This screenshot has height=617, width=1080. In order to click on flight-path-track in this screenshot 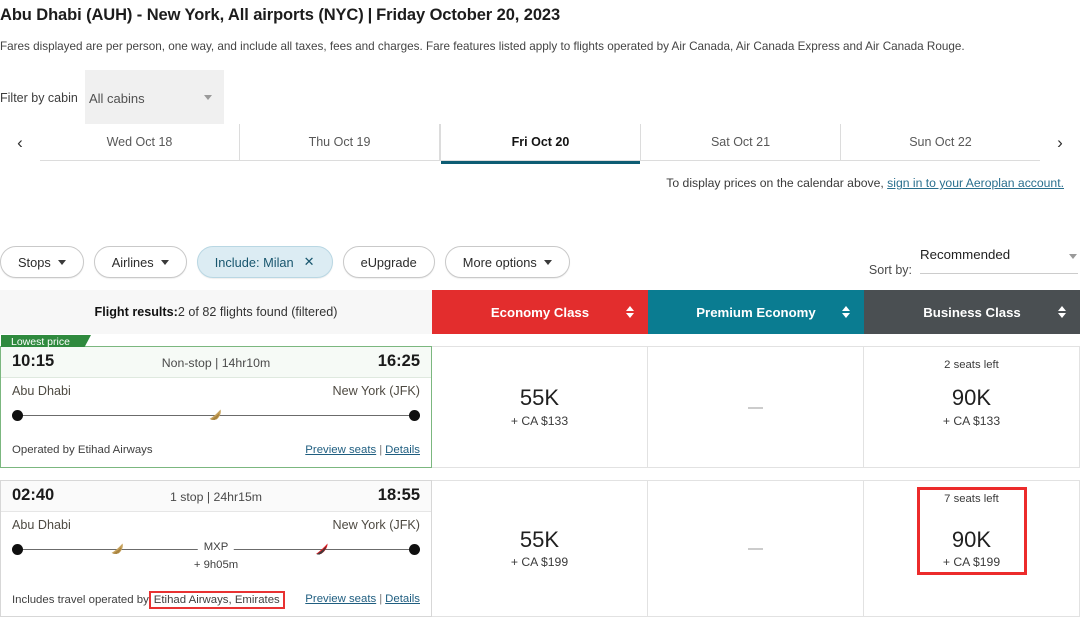, I will do `click(216, 416)`.